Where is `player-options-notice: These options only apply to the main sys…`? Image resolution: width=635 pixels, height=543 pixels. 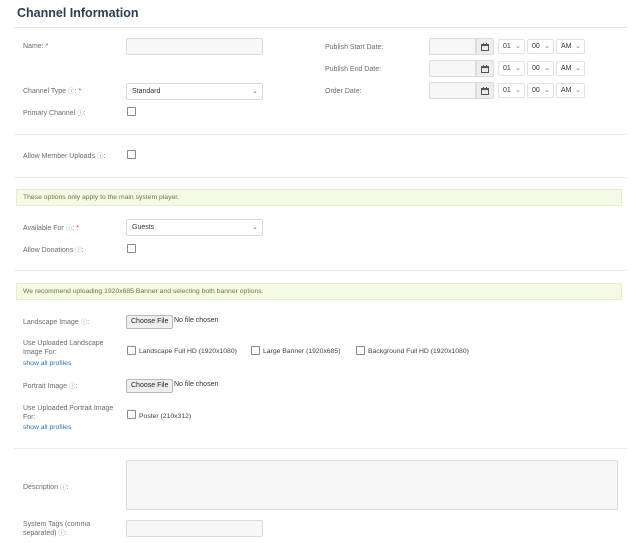 player-options-notice: These options only apply to the main sys… is located at coordinates (319, 197).